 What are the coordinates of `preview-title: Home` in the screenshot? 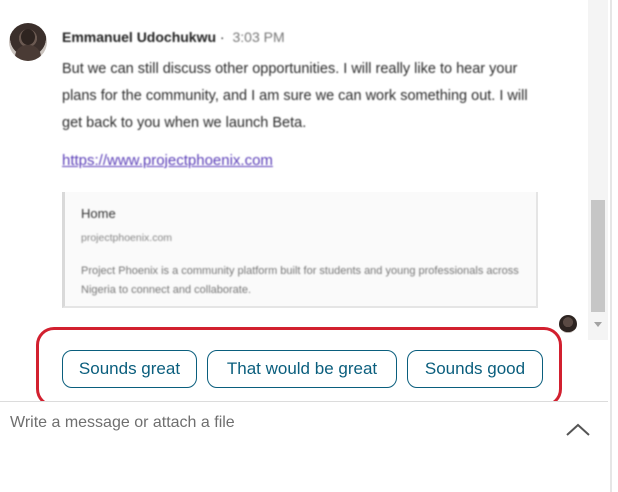 It's located at (98, 213).